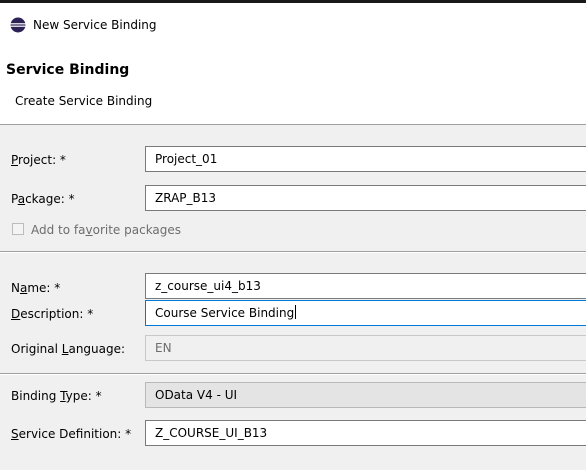 The width and height of the screenshot is (586, 470). Describe the element at coordinates (225, 313) in the screenshot. I see `description-value: Course Service Binding` at that location.